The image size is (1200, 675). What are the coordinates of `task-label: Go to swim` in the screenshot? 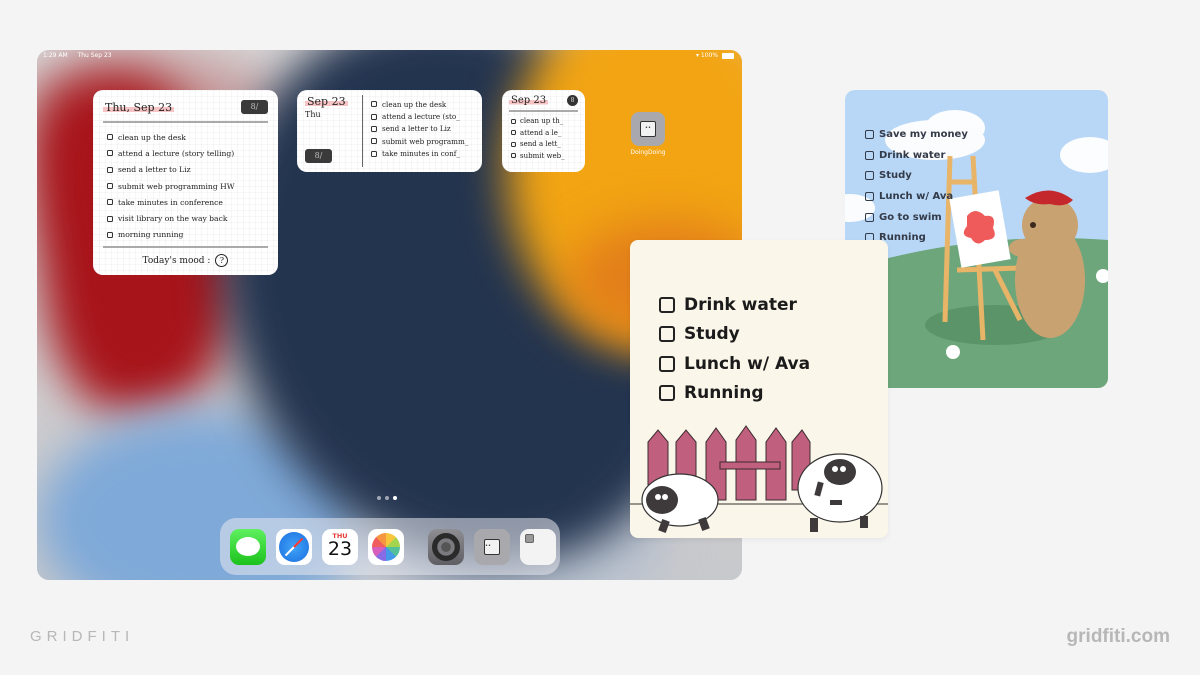 It's located at (910, 217).